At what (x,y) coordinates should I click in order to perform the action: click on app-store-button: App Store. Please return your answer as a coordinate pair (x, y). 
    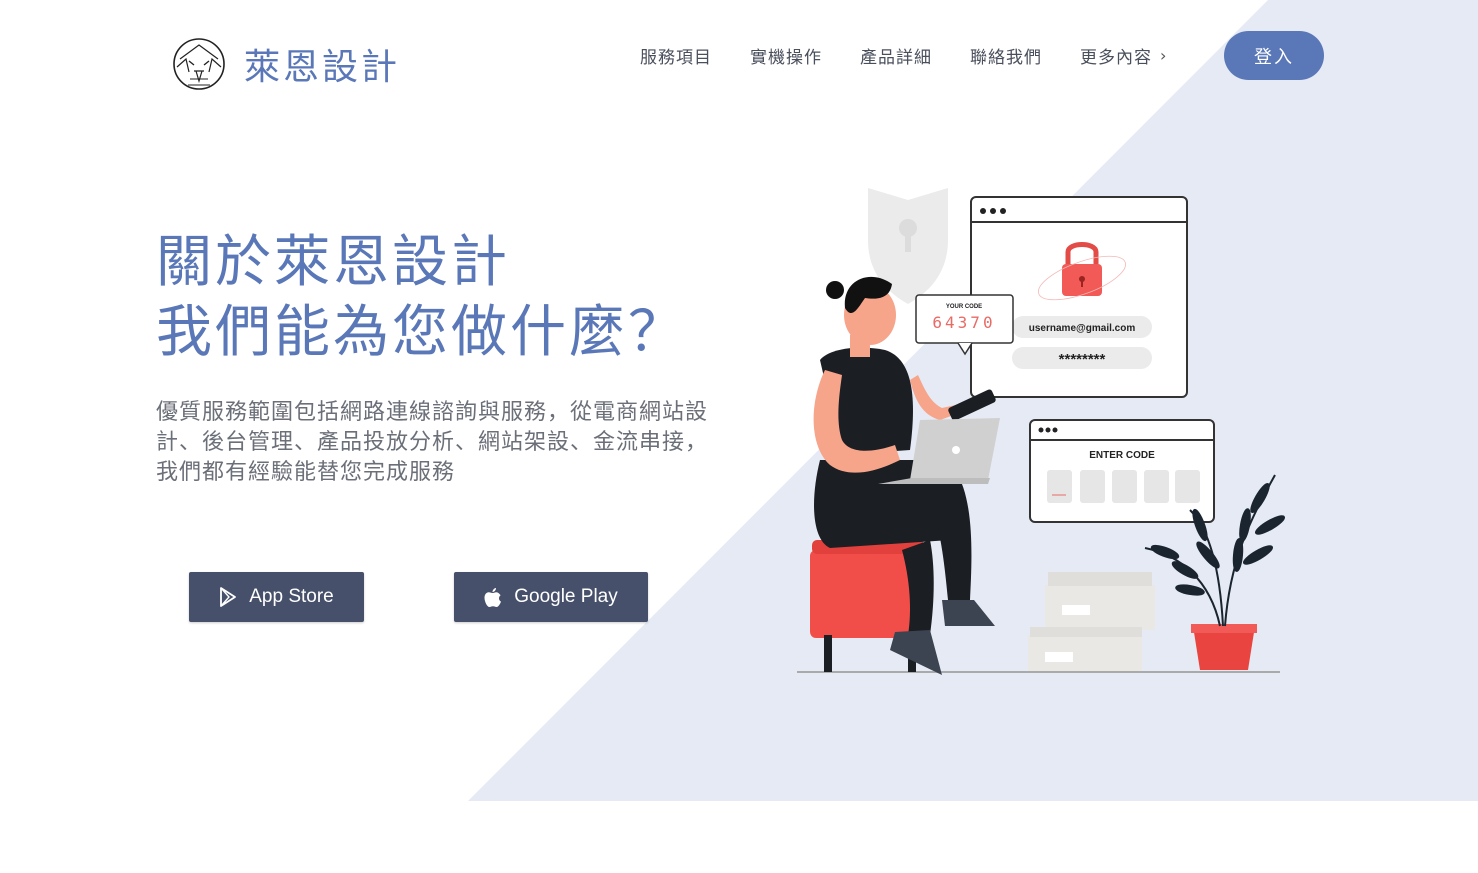
    Looking at the image, I should click on (276, 597).